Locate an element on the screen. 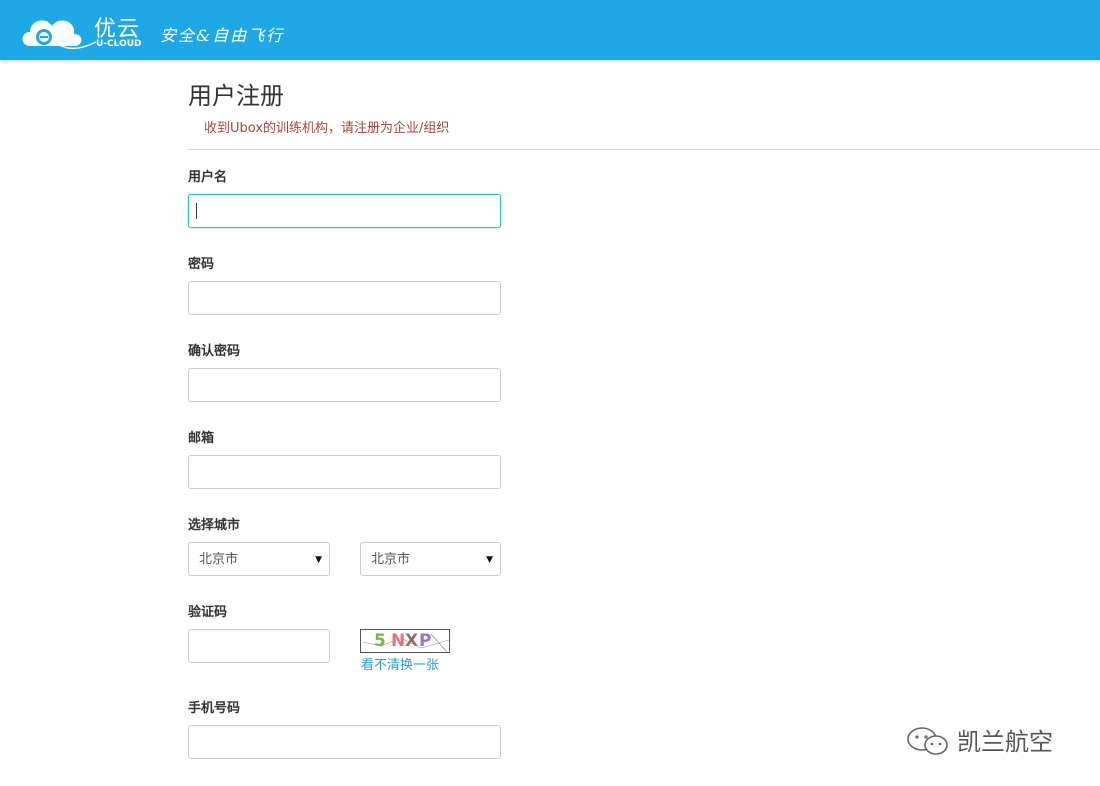  logo-english-text: U-CLOUD is located at coordinates (119, 44).